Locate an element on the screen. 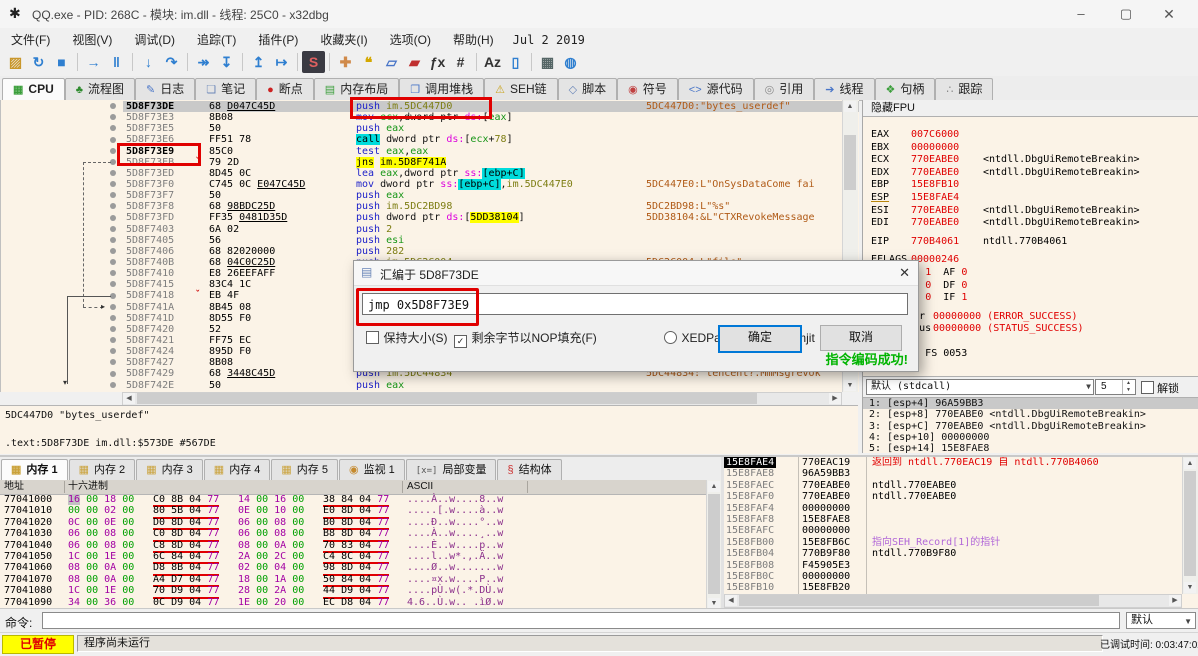 The image size is (1198, 656). hide-fpu-button: 隐藏FPU is located at coordinates (1030, 108).